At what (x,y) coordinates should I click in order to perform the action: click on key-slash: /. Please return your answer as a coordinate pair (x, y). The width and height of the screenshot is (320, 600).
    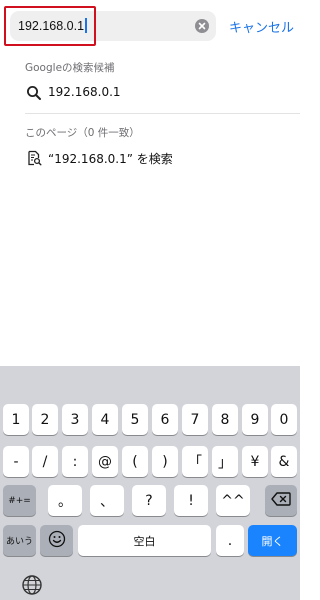
    Looking at the image, I should click on (45, 461).